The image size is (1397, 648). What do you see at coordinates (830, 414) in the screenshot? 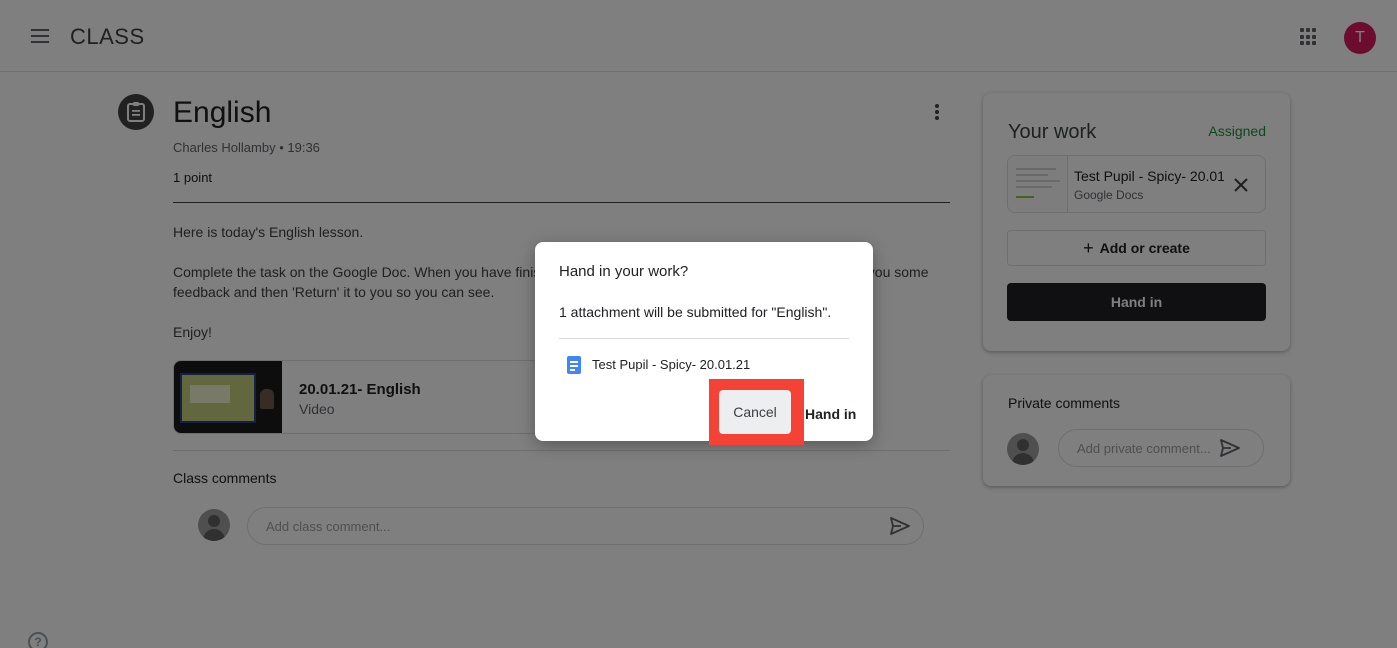
I see `confirm-hand-in-button: Hand in` at bounding box center [830, 414].